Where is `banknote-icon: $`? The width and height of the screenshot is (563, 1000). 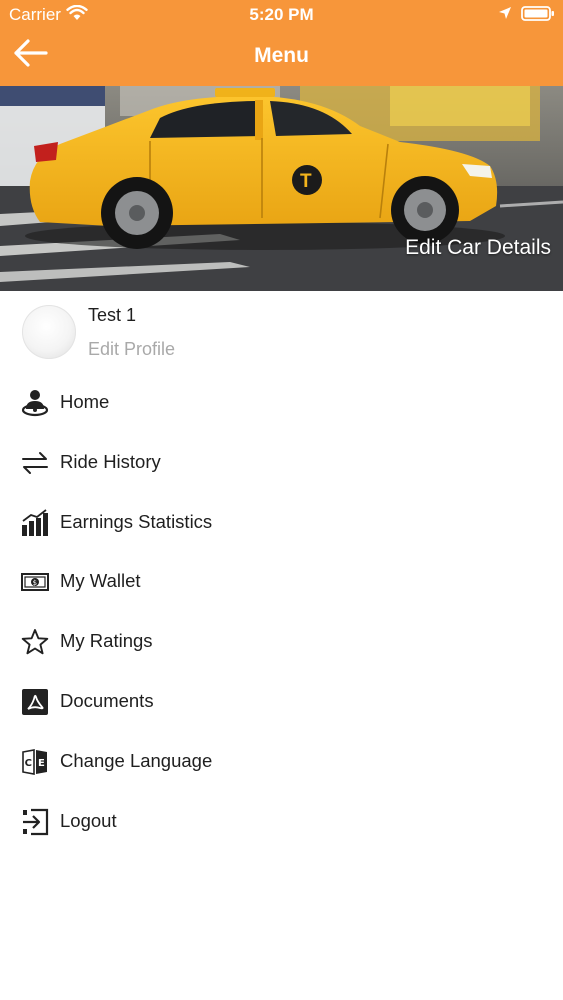 banknote-icon: $ is located at coordinates (35, 582).